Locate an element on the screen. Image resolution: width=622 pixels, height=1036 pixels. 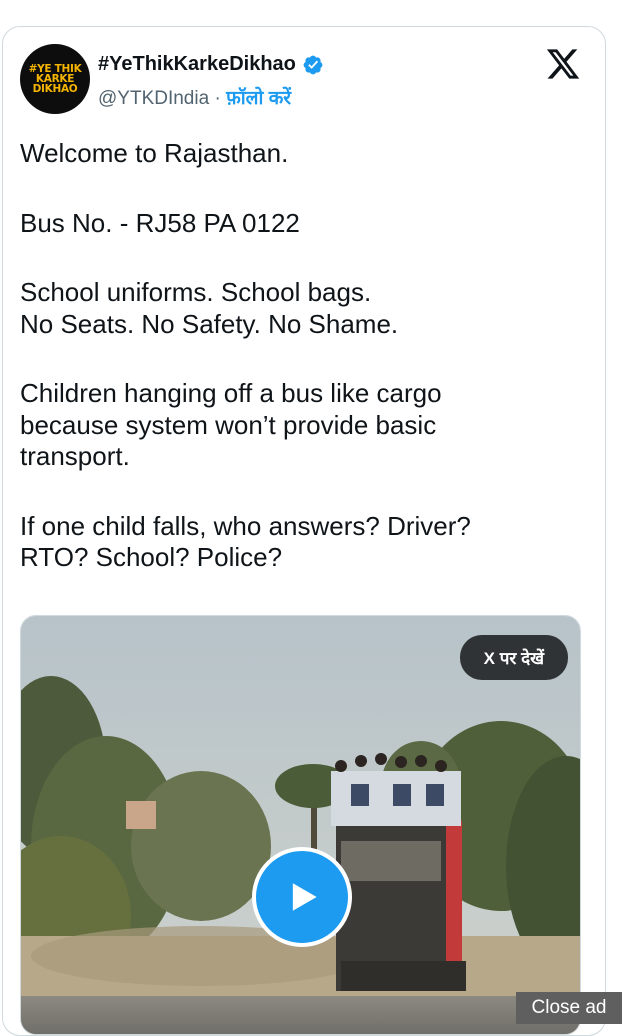
author-name-row: #YeThikKarkeDikhao is located at coordinates (211, 64).